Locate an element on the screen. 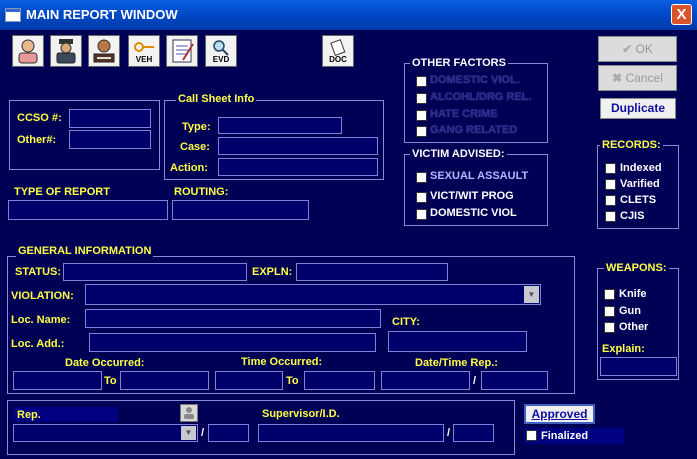 Image resolution: width=697 pixels, height=459 pixels. other-id-input is located at coordinates (110, 139).